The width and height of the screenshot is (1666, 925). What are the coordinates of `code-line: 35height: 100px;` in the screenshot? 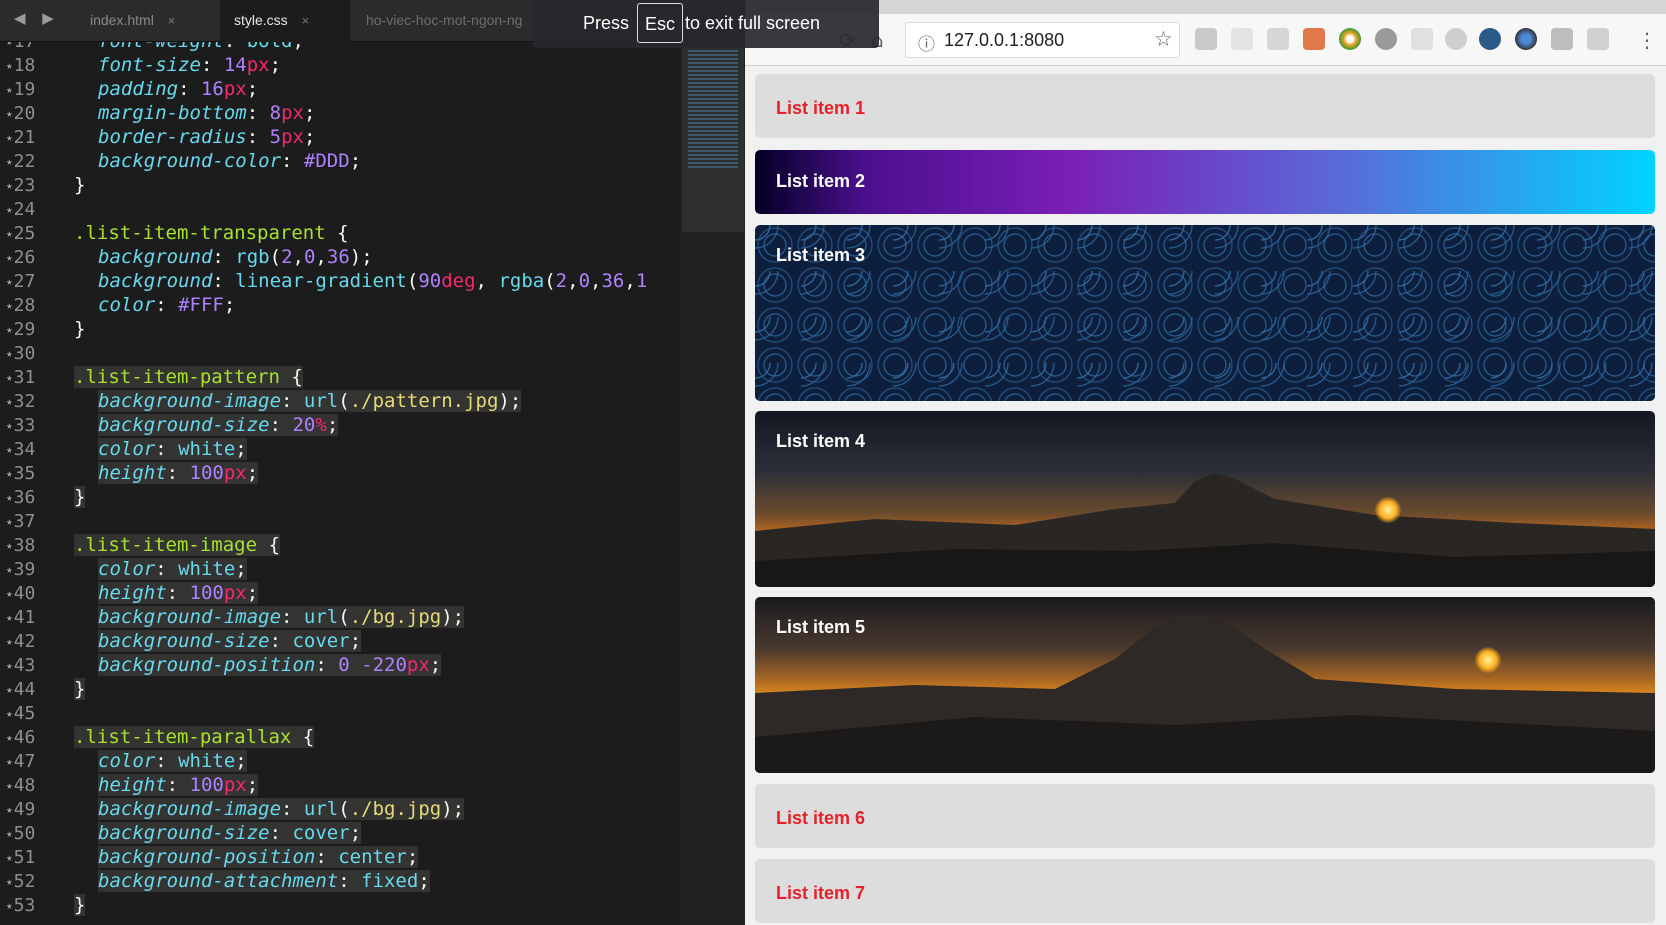 It's located at (323, 473).